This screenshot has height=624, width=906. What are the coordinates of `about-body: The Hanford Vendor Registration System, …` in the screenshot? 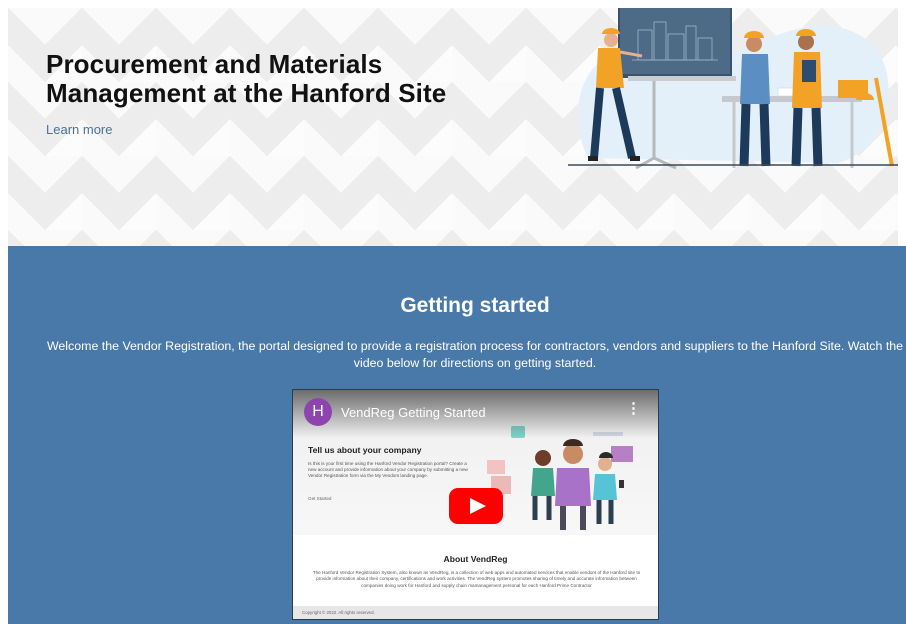 It's located at (476, 579).